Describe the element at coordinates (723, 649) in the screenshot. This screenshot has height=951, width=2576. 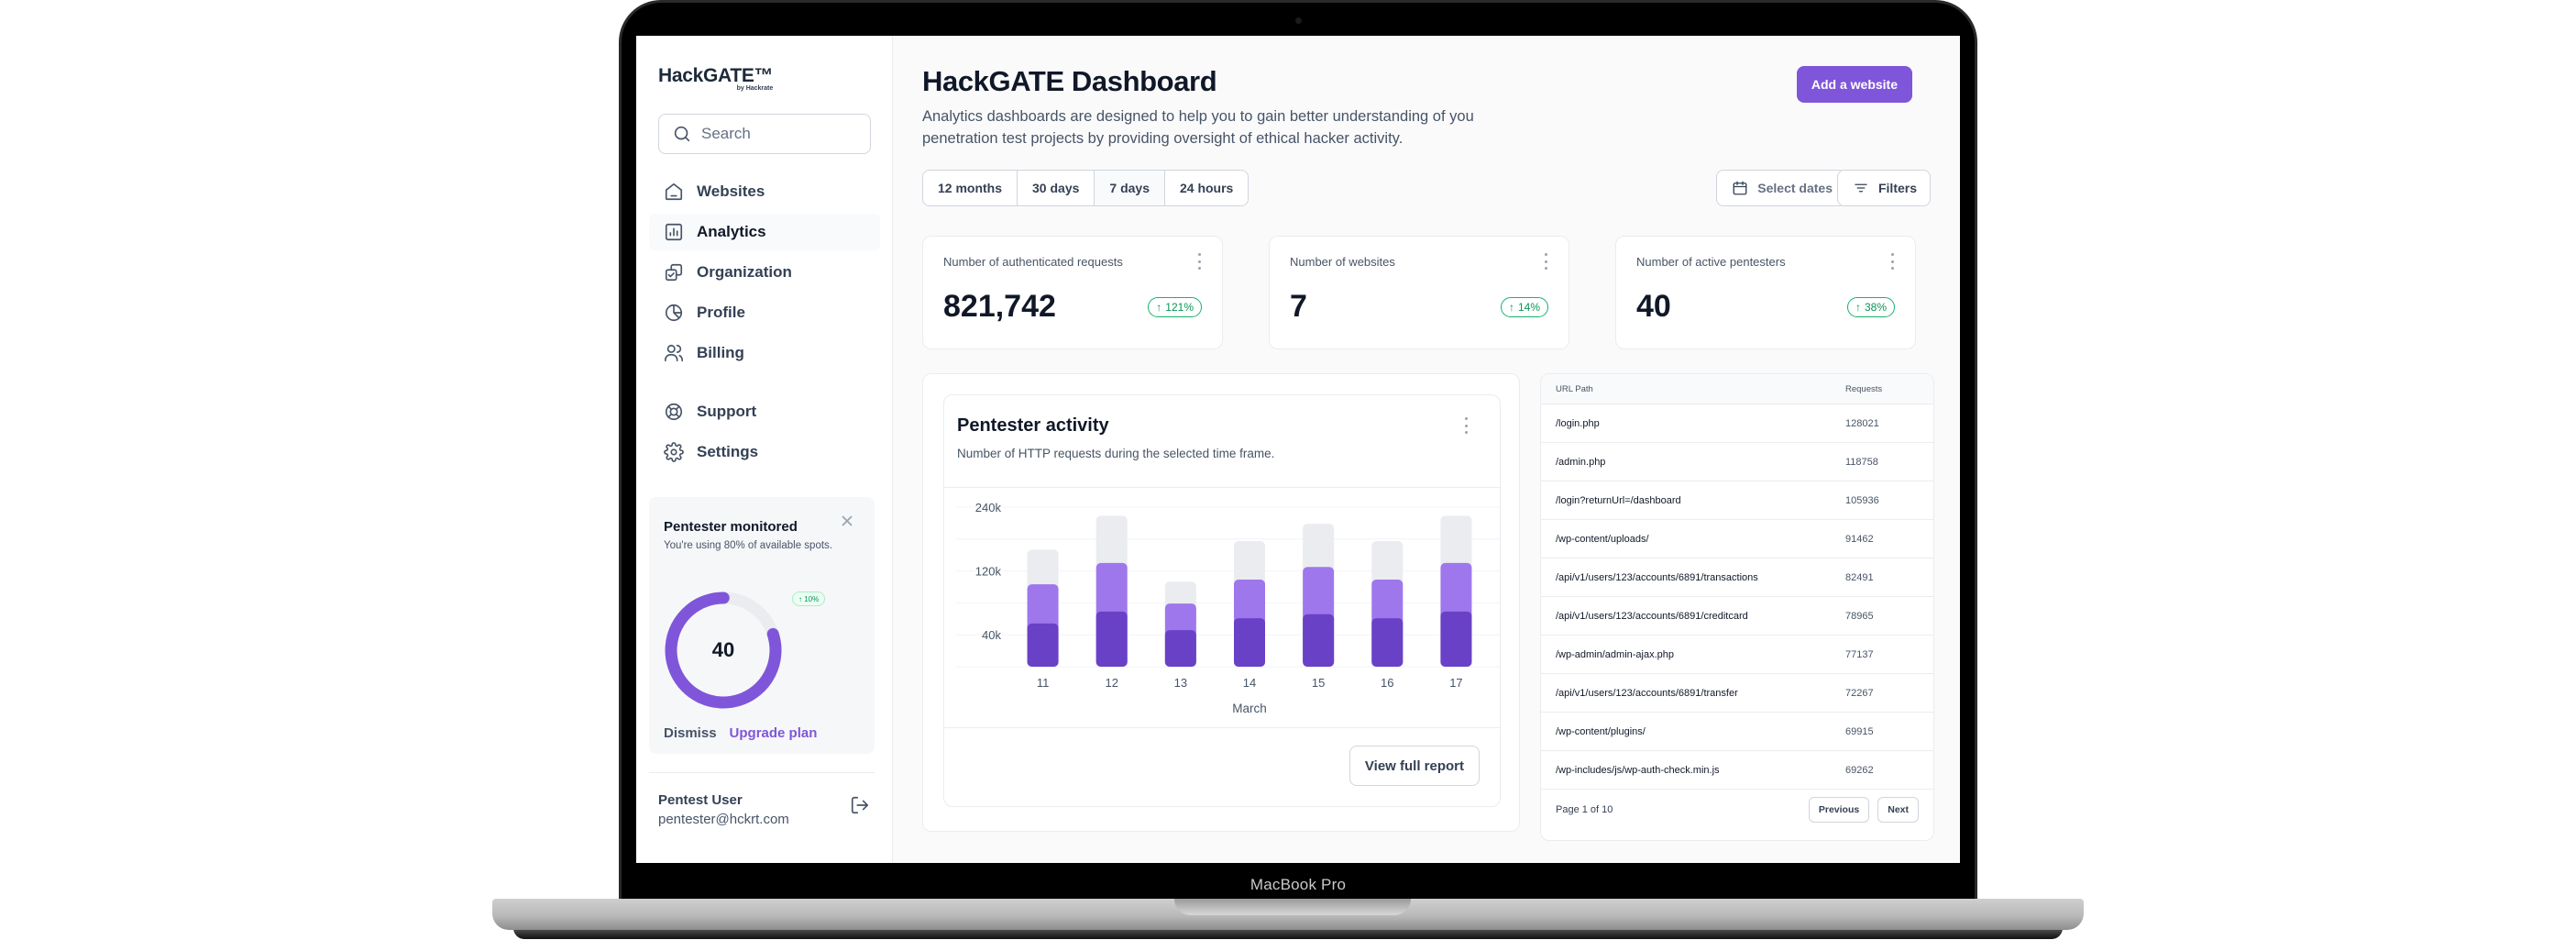
I see `usage-value: 40` at that location.